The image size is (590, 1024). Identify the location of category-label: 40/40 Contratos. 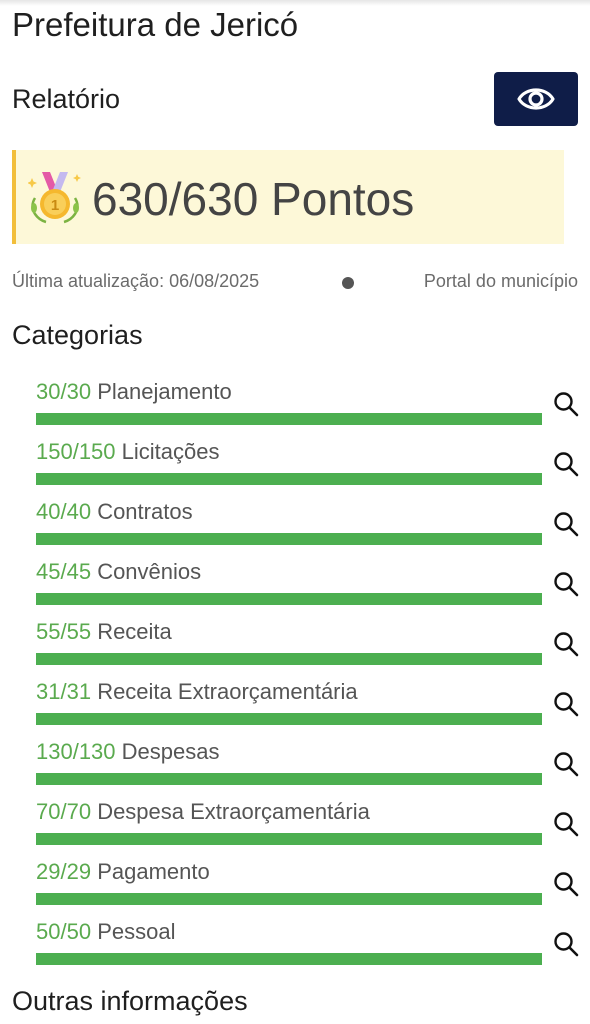
(114, 512).